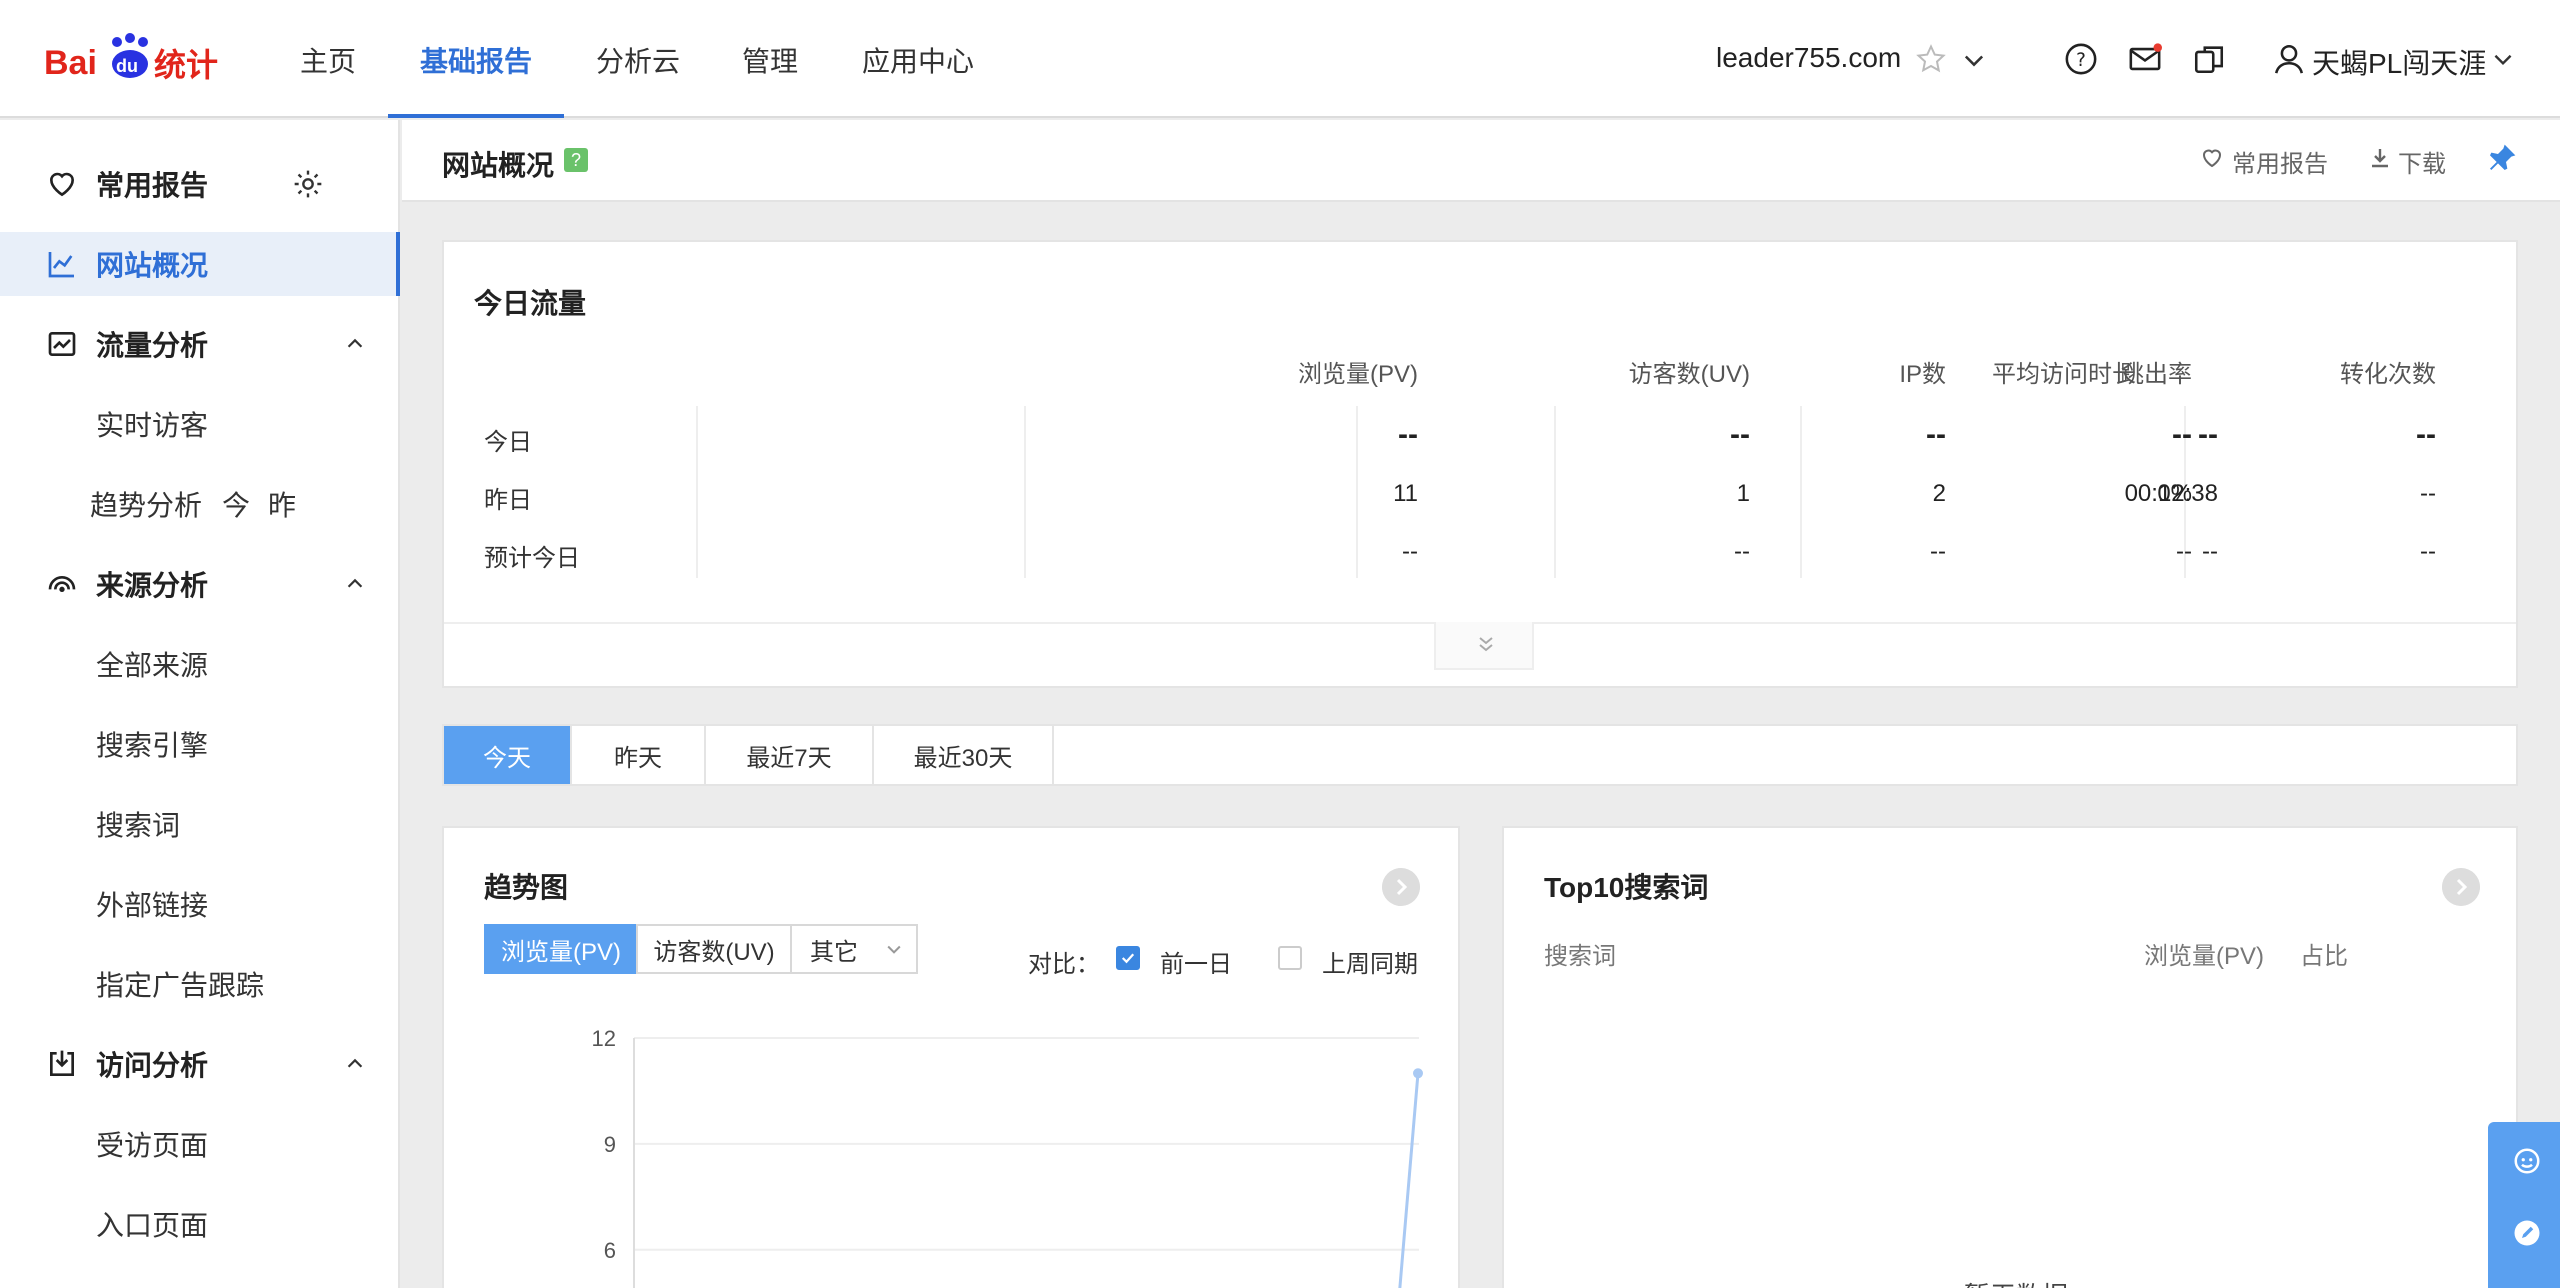 The height and width of the screenshot is (1288, 2560). Describe the element at coordinates (1808, 58) in the screenshot. I see `site-selector: leader755.com` at that location.